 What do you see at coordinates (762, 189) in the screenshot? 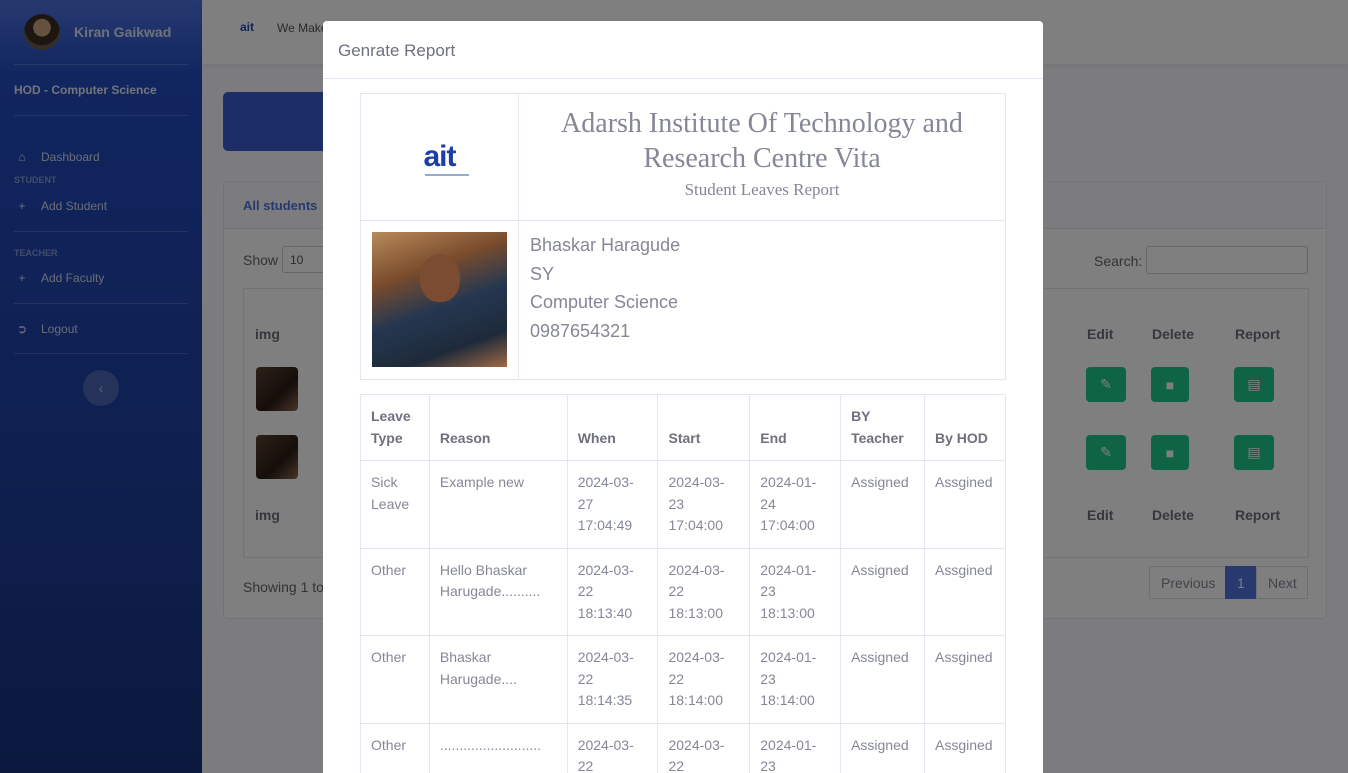
I see `report-subtitle: Student Leaves Report` at bounding box center [762, 189].